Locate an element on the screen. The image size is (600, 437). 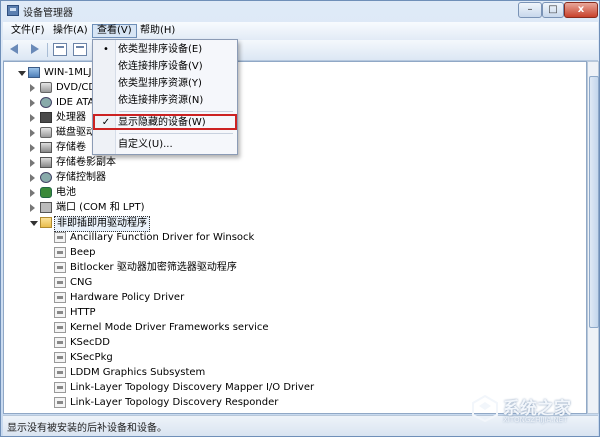
driver-label: KSecPkg is located at coordinates (91, 357).